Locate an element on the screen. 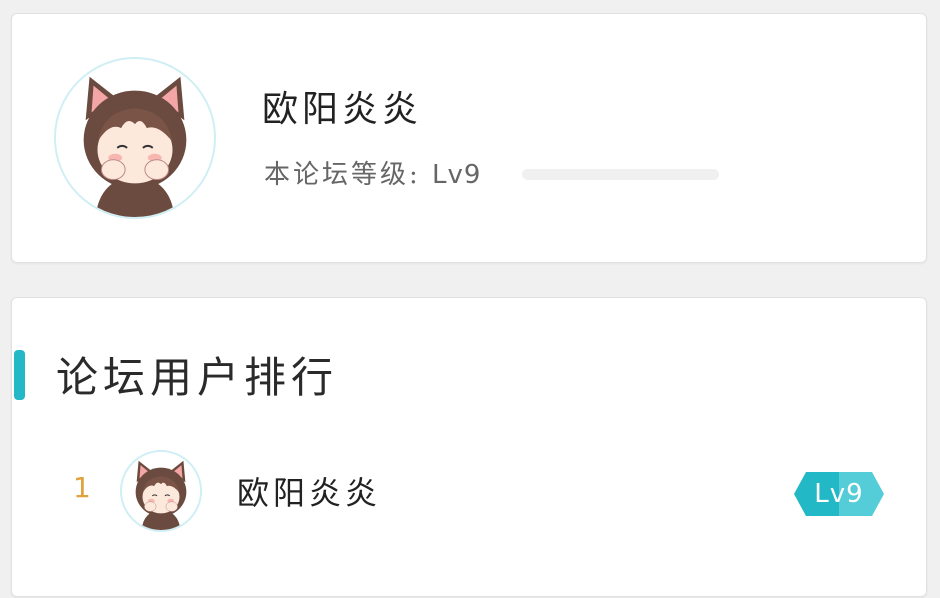 This screenshot has width=940, height=598. level-prefix: 本论坛等级: is located at coordinates (342, 175).